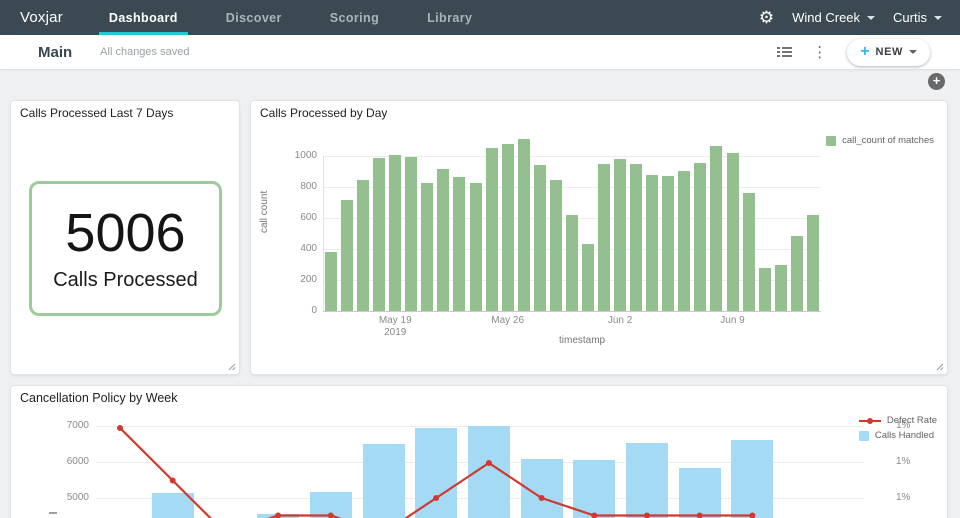 The height and width of the screenshot is (518, 960). I want to click on list-view-icon, so click(785, 52).